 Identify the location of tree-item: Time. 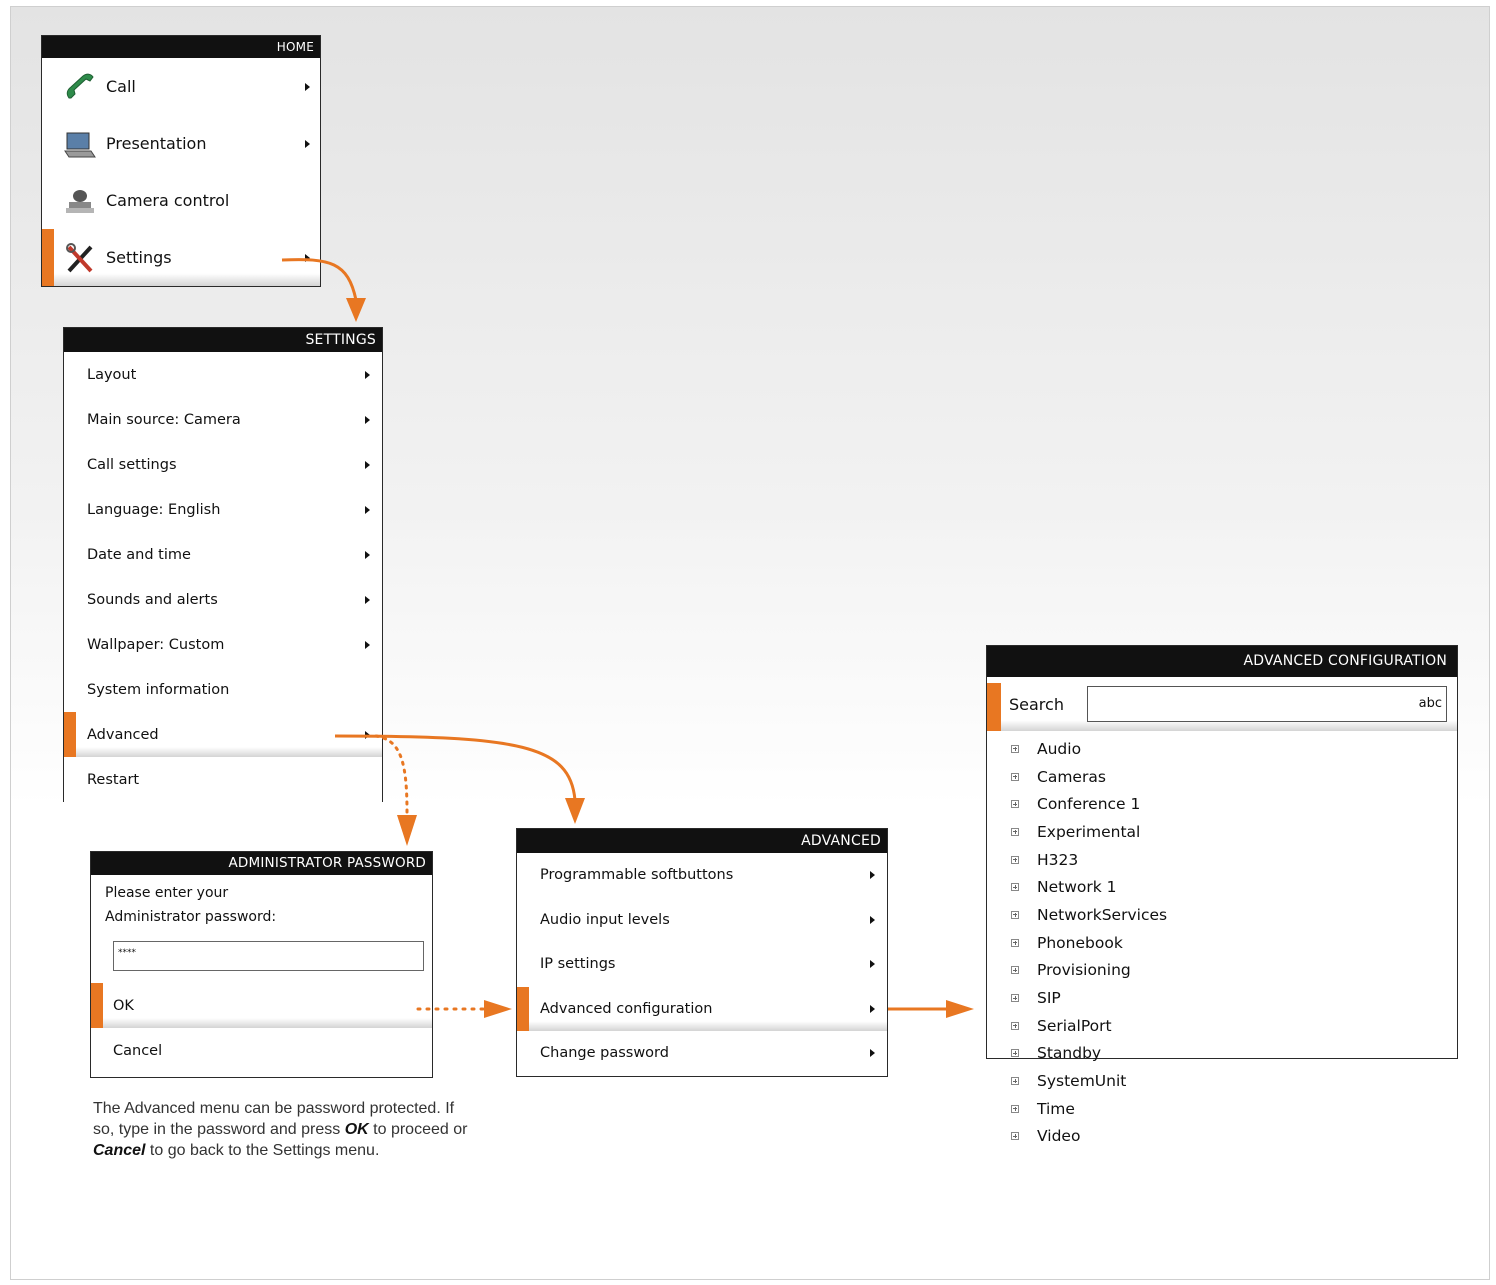
(1222, 1109).